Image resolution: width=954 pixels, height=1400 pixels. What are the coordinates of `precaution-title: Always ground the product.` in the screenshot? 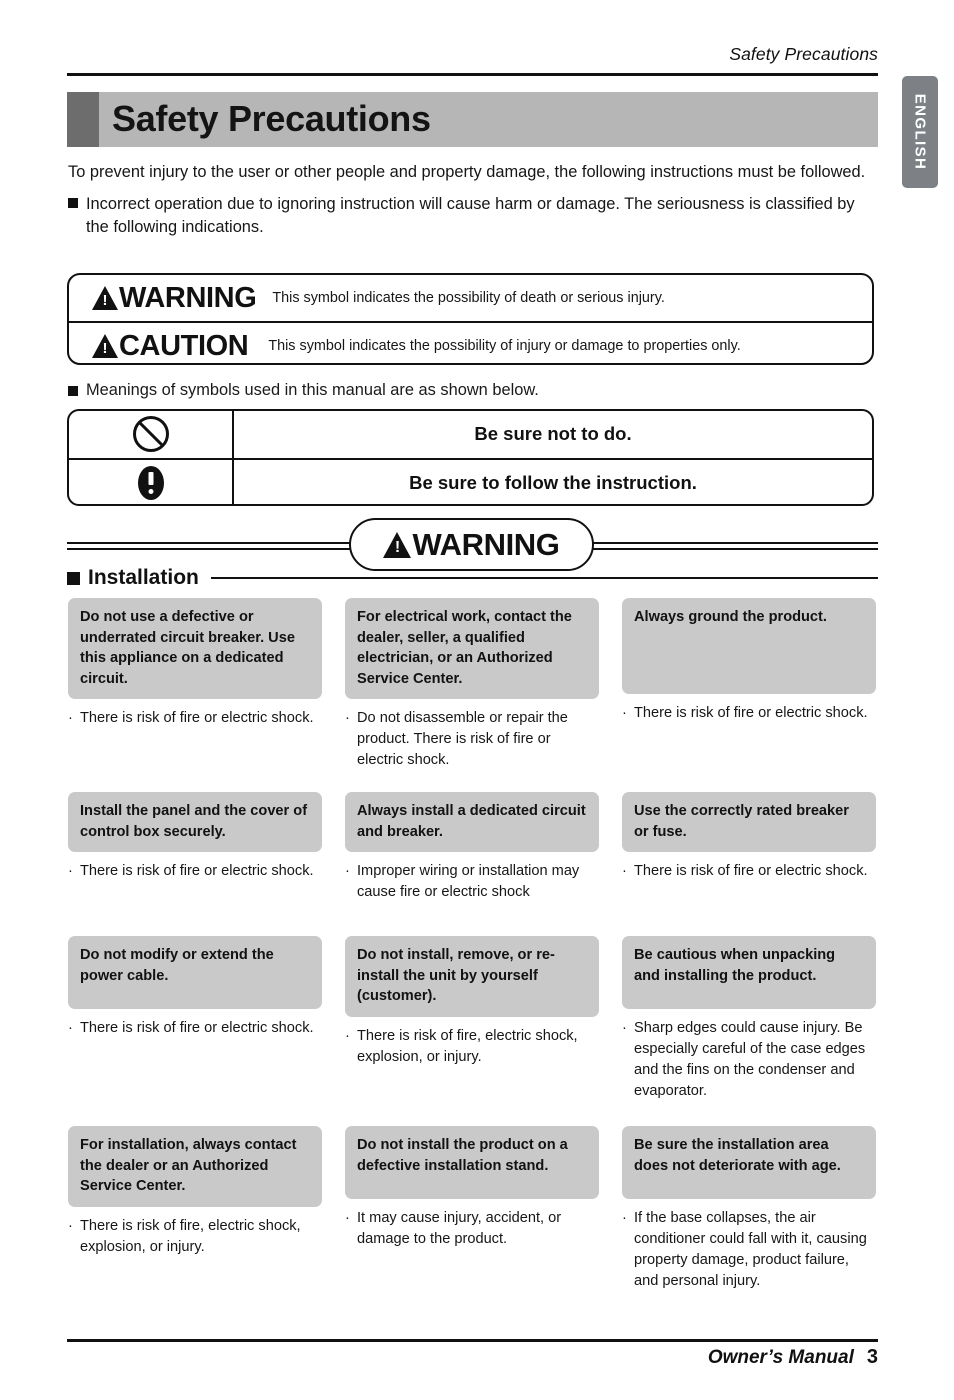 It's located at (749, 646).